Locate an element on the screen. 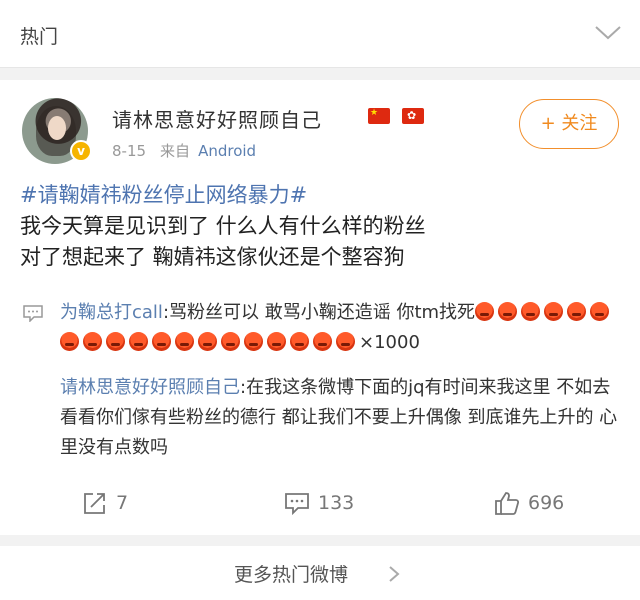  comment-count: 133 is located at coordinates (336, 503).